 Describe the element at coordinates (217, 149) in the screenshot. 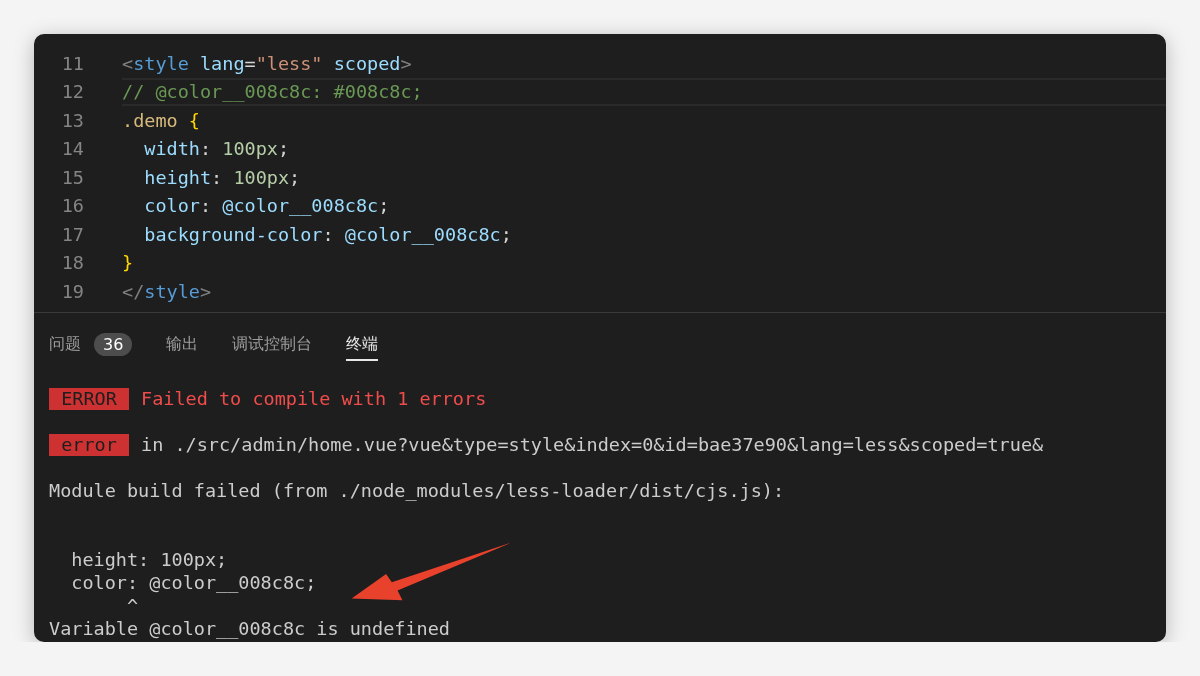

I see `code-line: width: 100px;` at that location.